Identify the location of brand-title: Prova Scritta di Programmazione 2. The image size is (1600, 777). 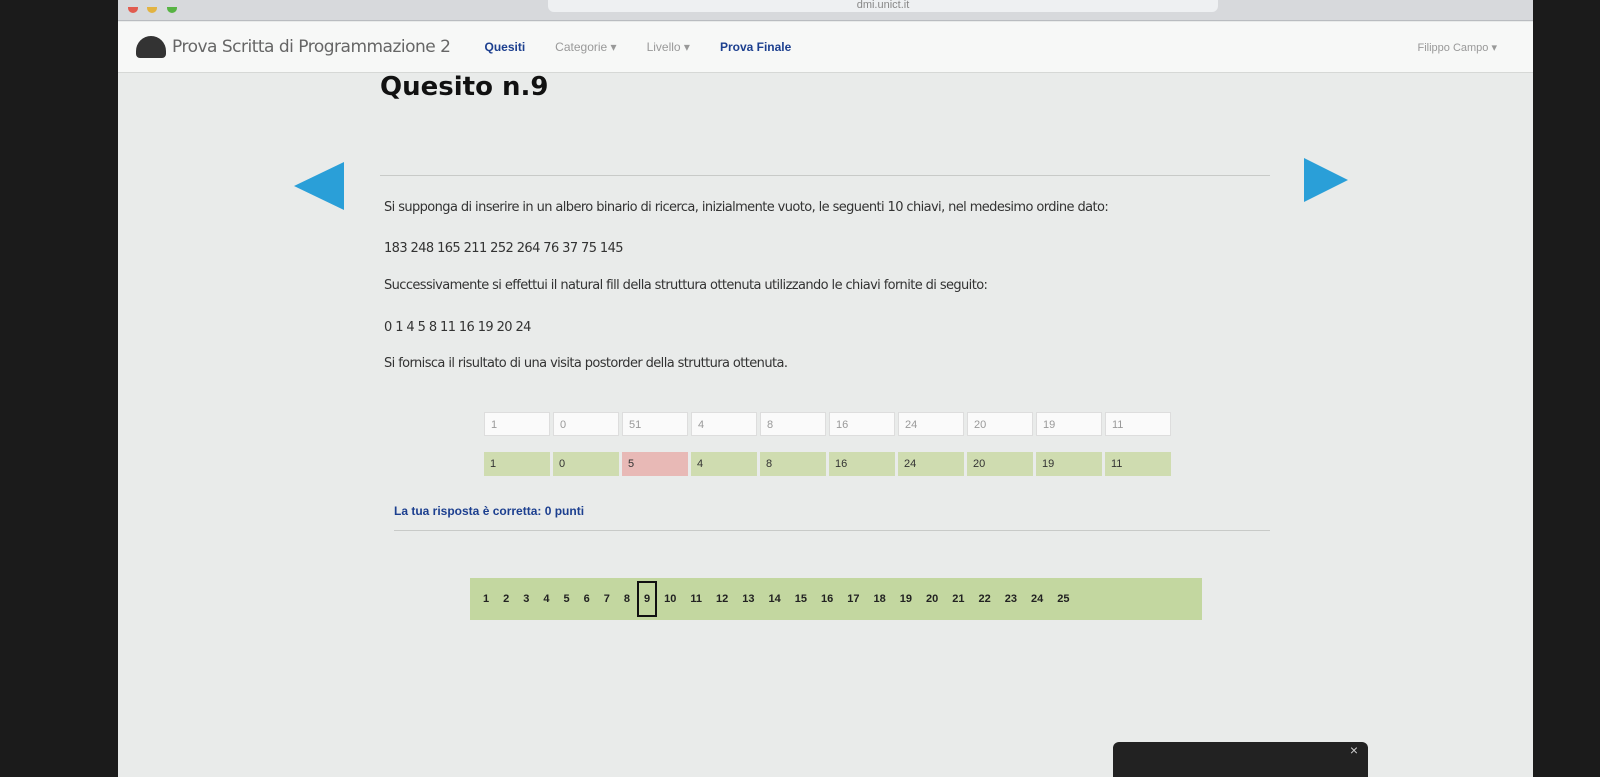
(311, 47).